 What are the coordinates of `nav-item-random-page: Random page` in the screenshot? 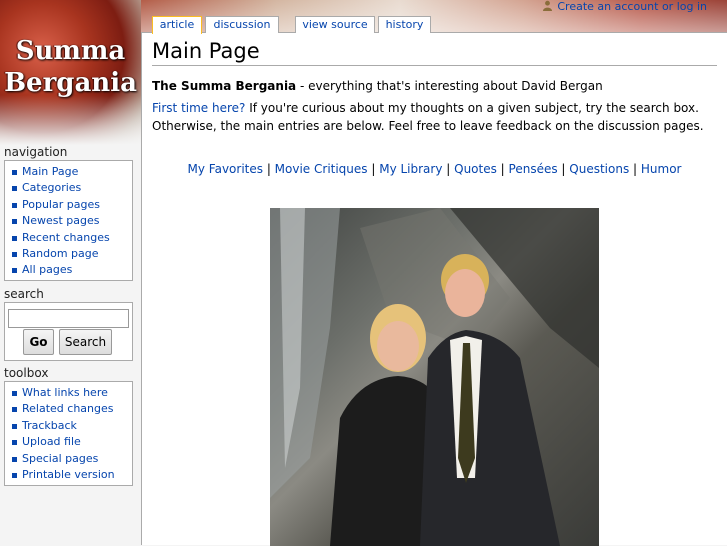 It's located at (68, 254).